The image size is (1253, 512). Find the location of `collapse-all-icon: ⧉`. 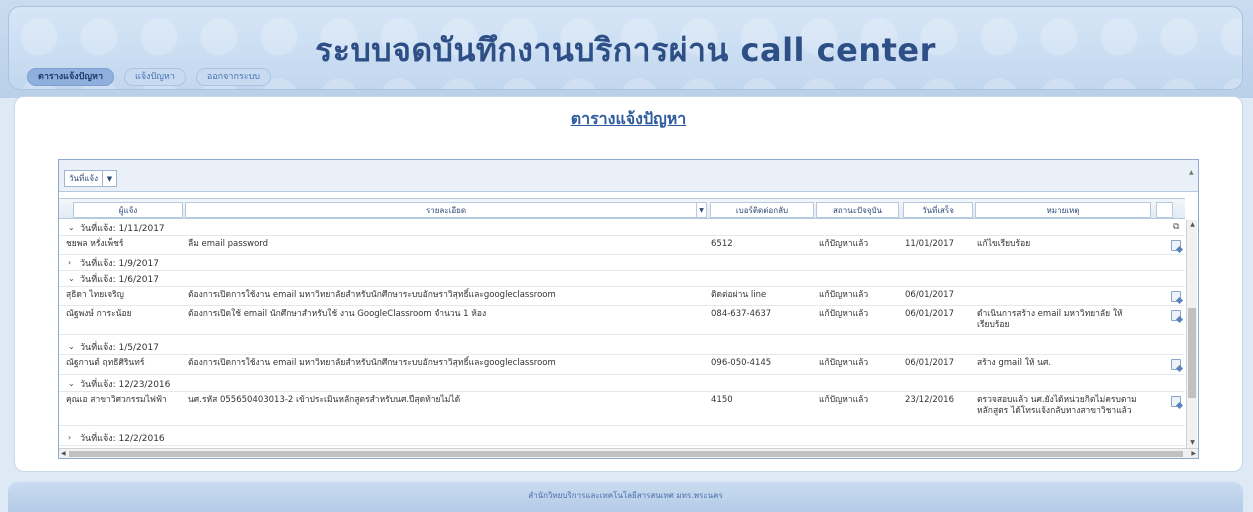

collapse-all-icon: ⧉ is located at coordinates (1176, 227).